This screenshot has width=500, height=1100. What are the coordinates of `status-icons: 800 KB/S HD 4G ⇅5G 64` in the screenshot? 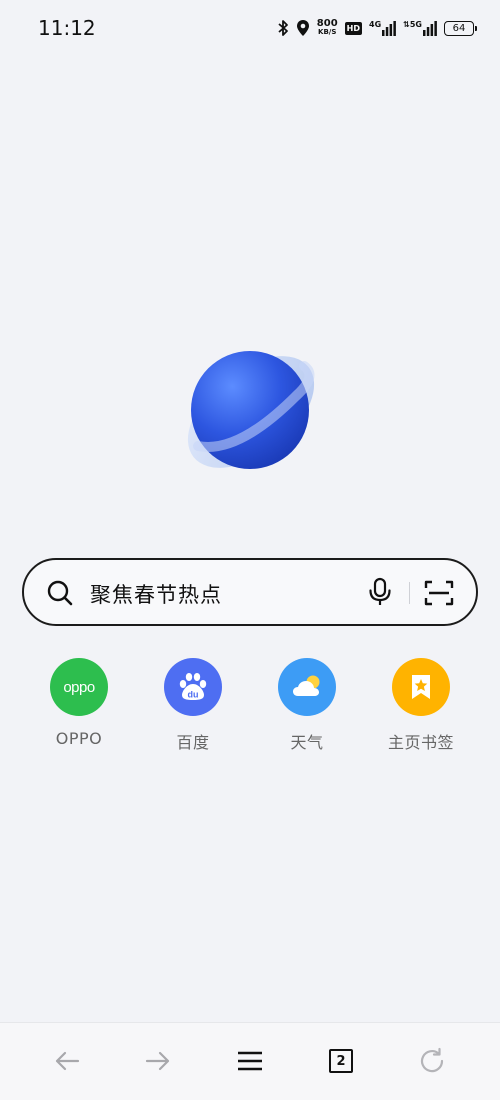 It's located at (377, 28).